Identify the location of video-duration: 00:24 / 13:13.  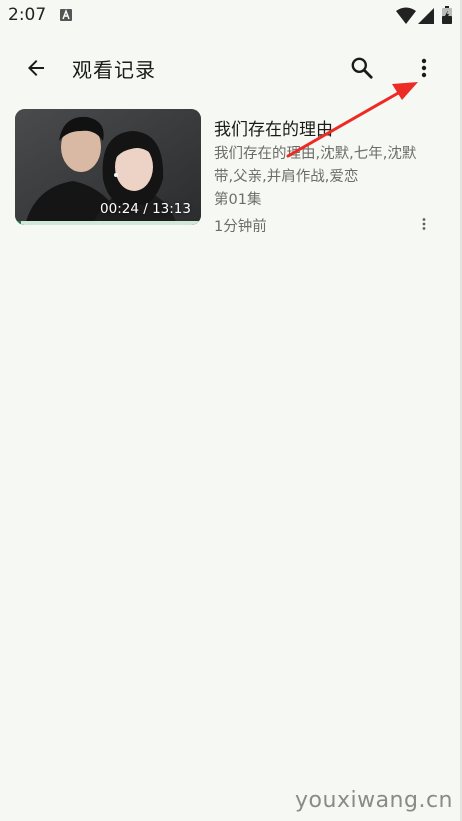
(145, 209).